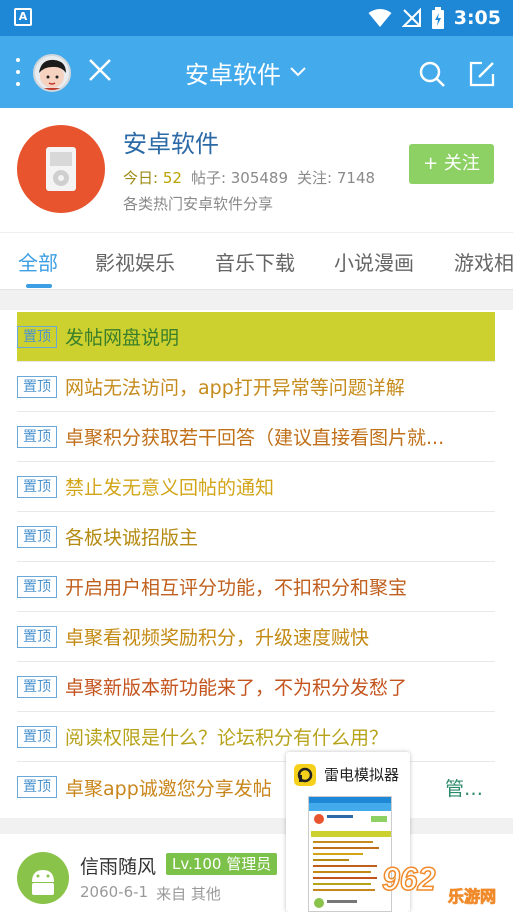  Describe the element at coordinates (336, 178) in the screenshot. I see `follower-count: 关注: 7148` at that location.